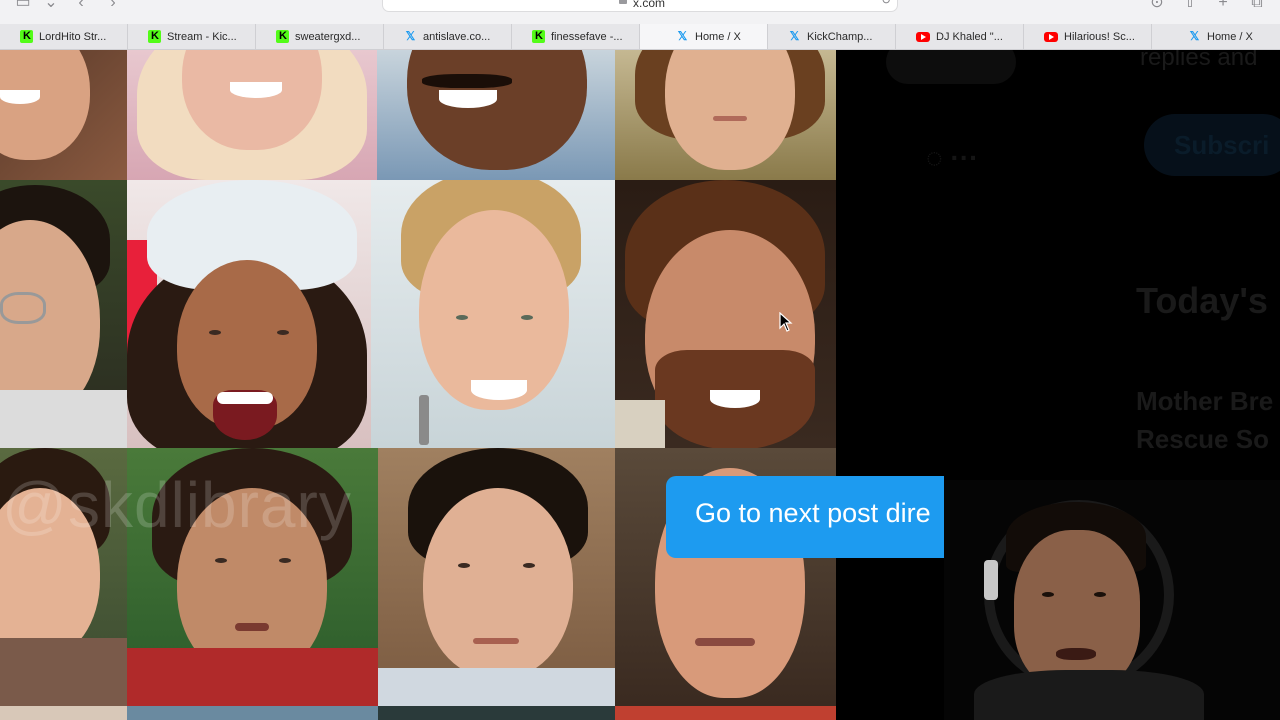  What do you see at coordinates (81, 6) in the screenshot?
I see `back-icon: ‹` at bounding box center [81, 6].